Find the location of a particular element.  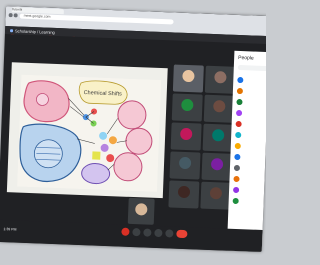

presentation-icon is located at coordinates (11, 31).